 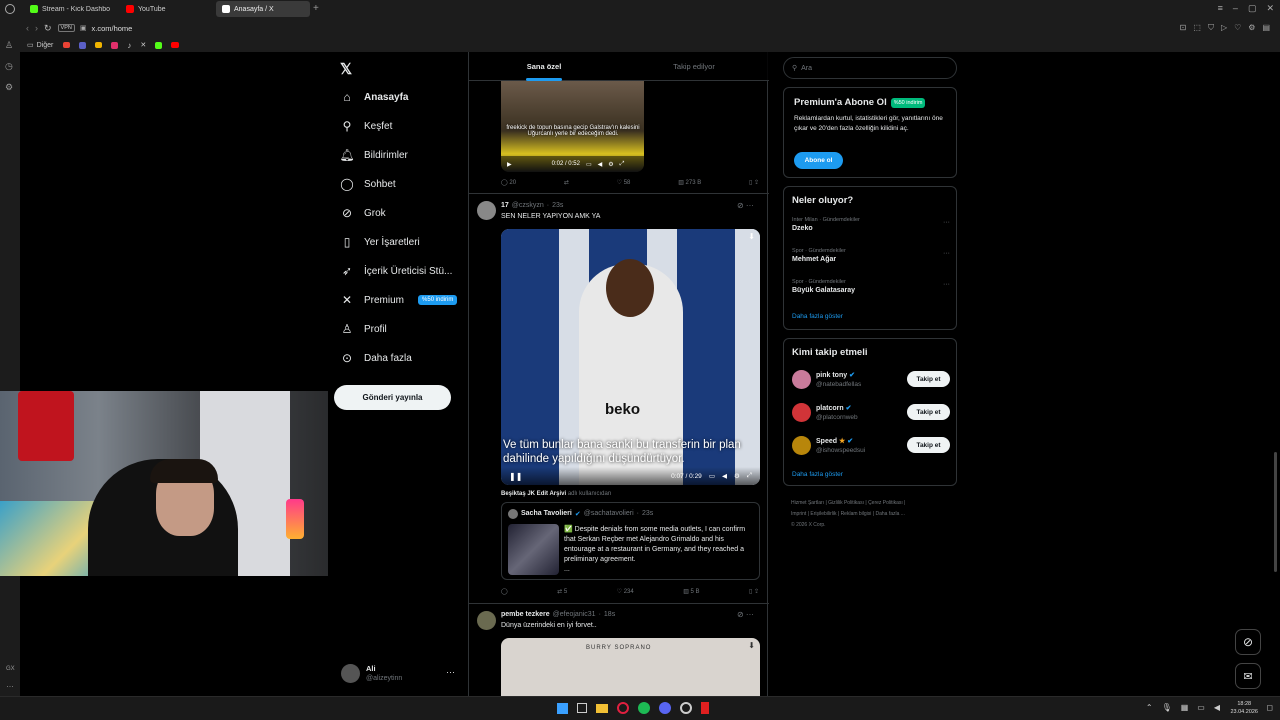 I want to click on maximize-icon: ▢, so click(x=1252, y=8).